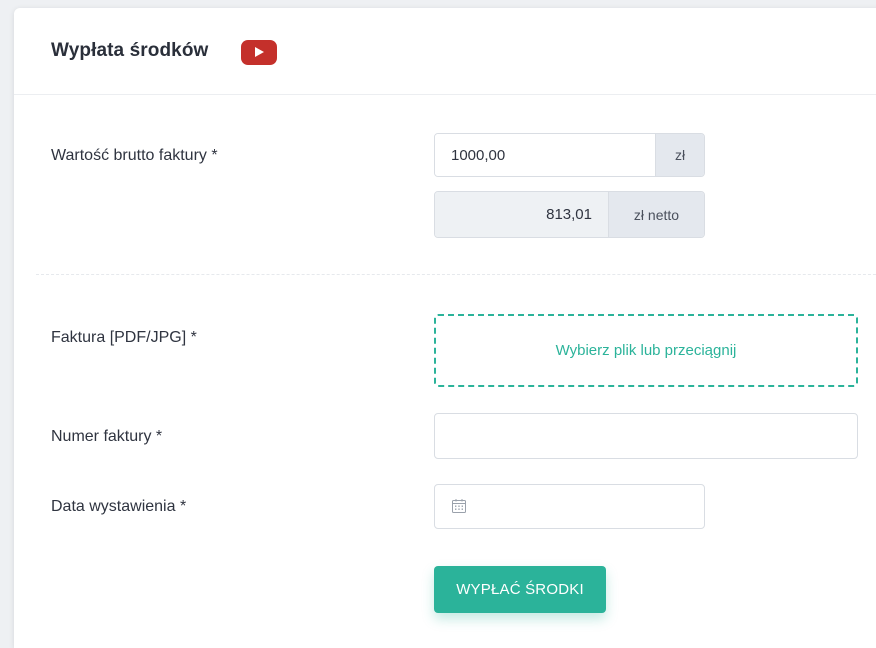 The image size is (876, 648). I want to click on net-amount-unit: zł netto, so click(656, 214).